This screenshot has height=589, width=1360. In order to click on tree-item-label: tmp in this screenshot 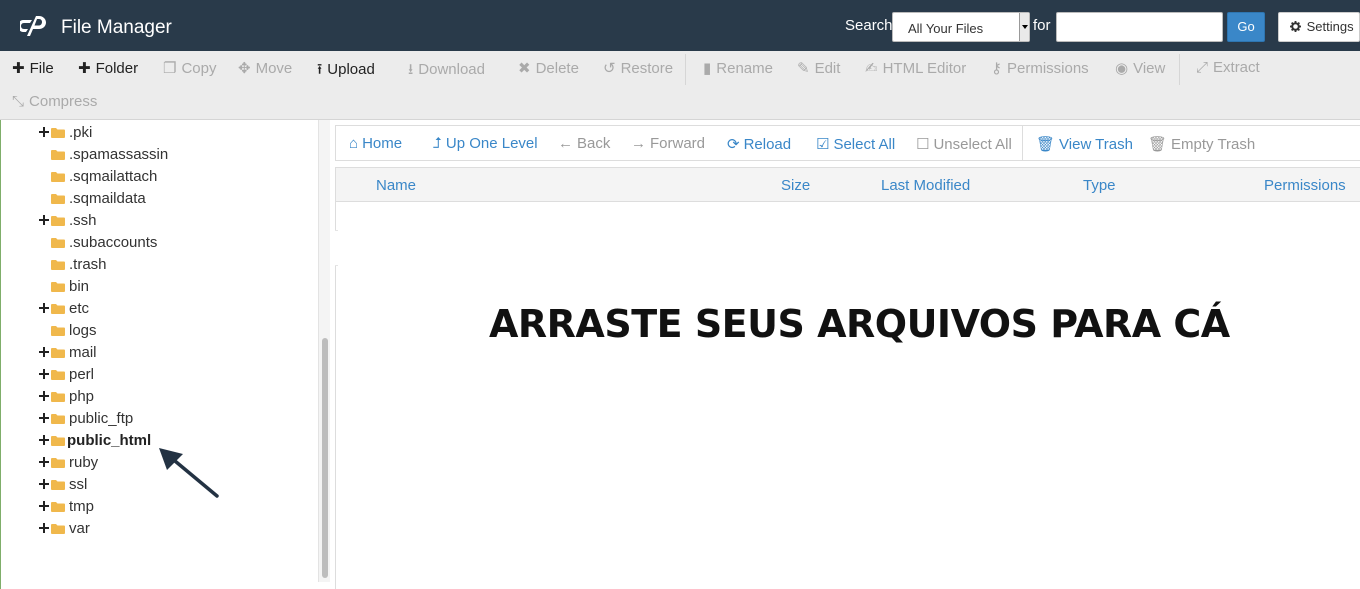, I will do `click(82, 506)`.